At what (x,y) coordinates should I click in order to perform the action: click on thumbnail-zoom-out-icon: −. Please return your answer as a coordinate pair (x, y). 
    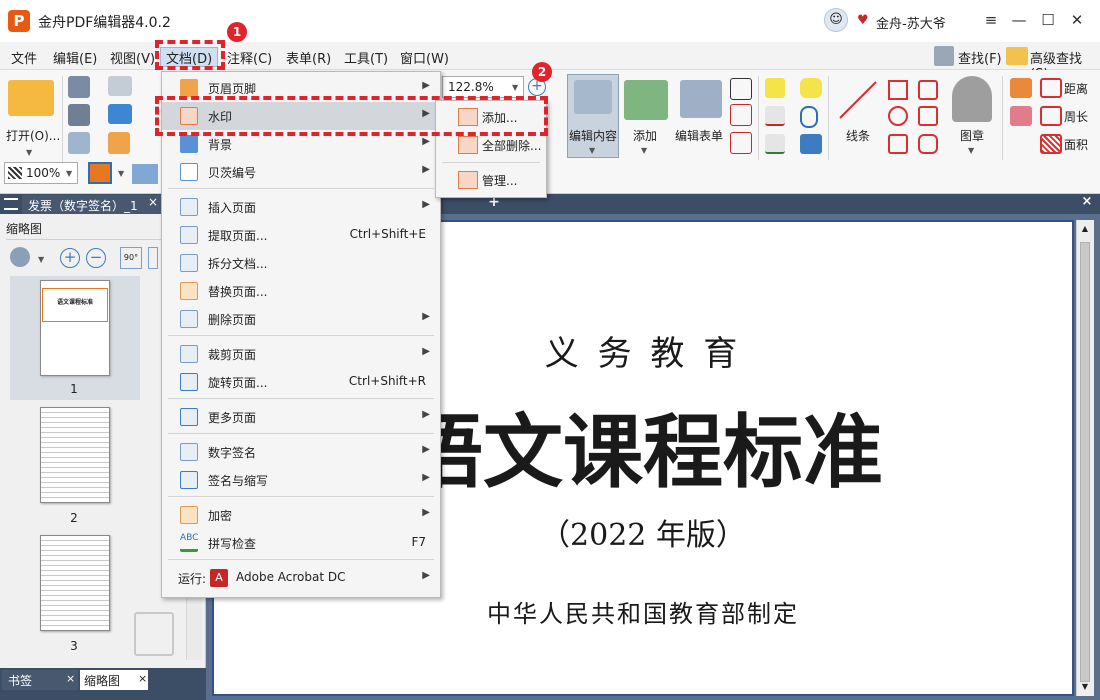
    Looking at the image, I should click on (96, 258).